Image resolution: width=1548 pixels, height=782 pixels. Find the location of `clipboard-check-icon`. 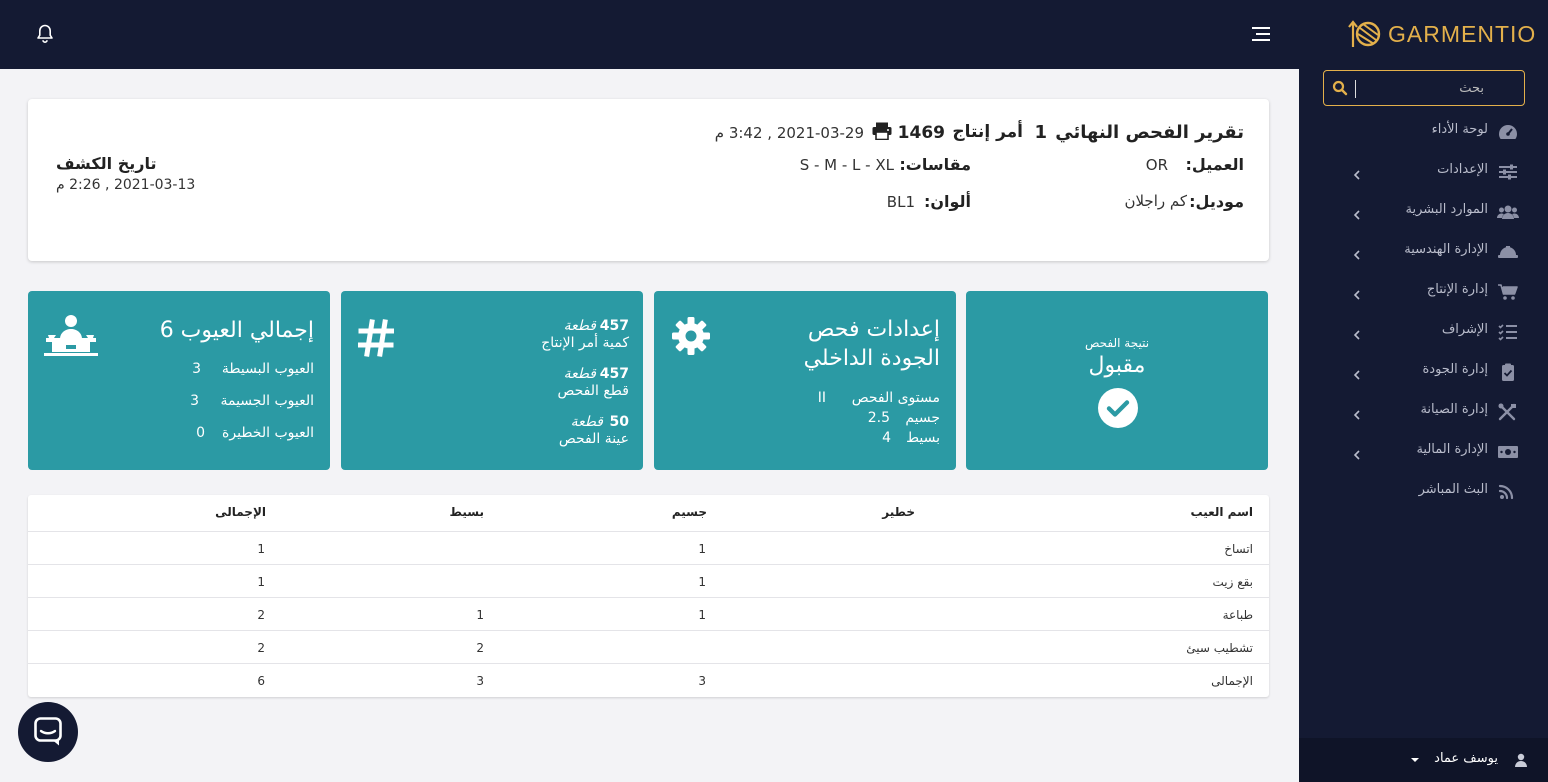

clipboard-check-icon is located at coordinates (1508, 372).